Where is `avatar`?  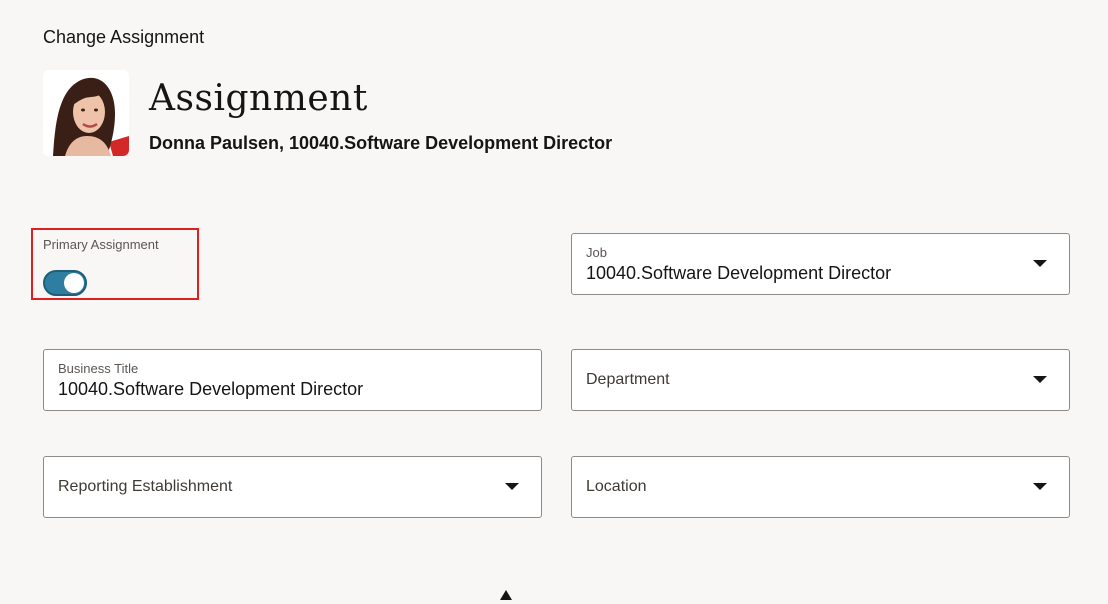
avatar is located at coordinates (86, 113).